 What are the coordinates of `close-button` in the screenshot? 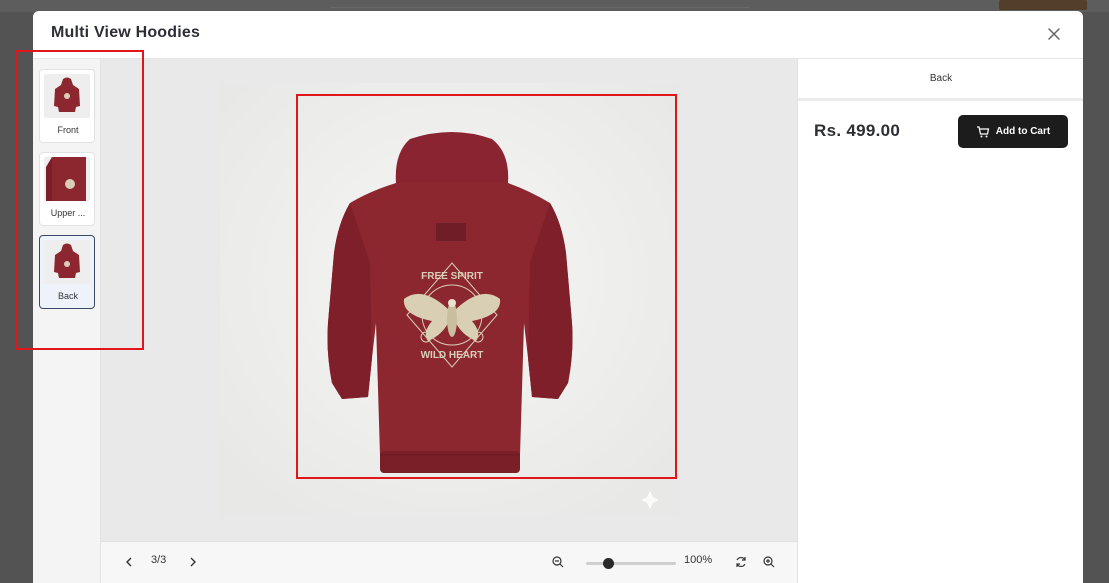 It's located at (1054, 34).